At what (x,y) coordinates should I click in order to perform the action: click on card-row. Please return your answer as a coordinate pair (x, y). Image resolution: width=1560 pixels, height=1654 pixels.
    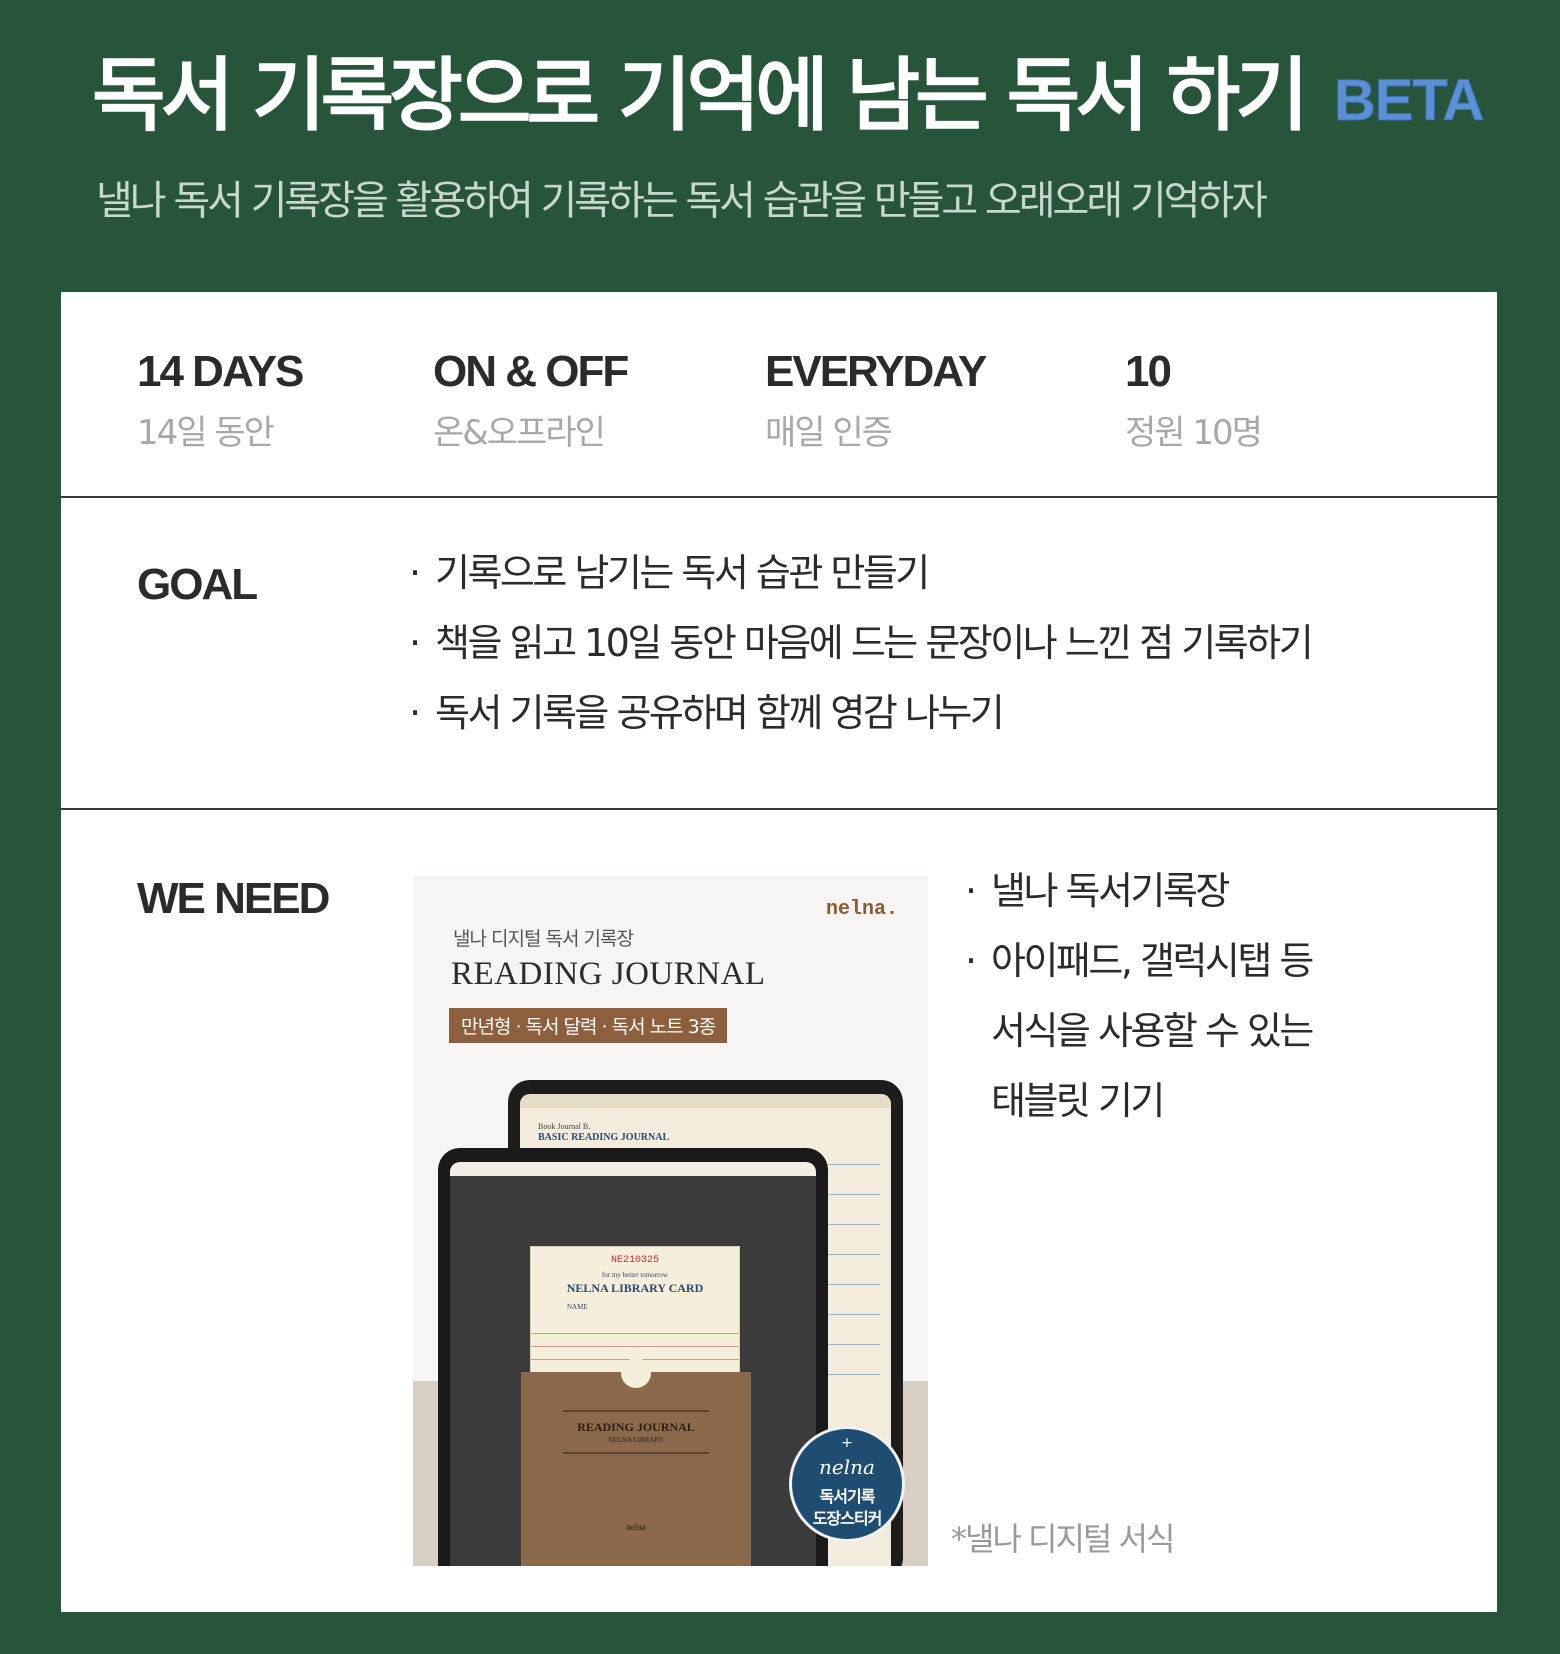
    Looking at the image, I should click on (635, 1339).